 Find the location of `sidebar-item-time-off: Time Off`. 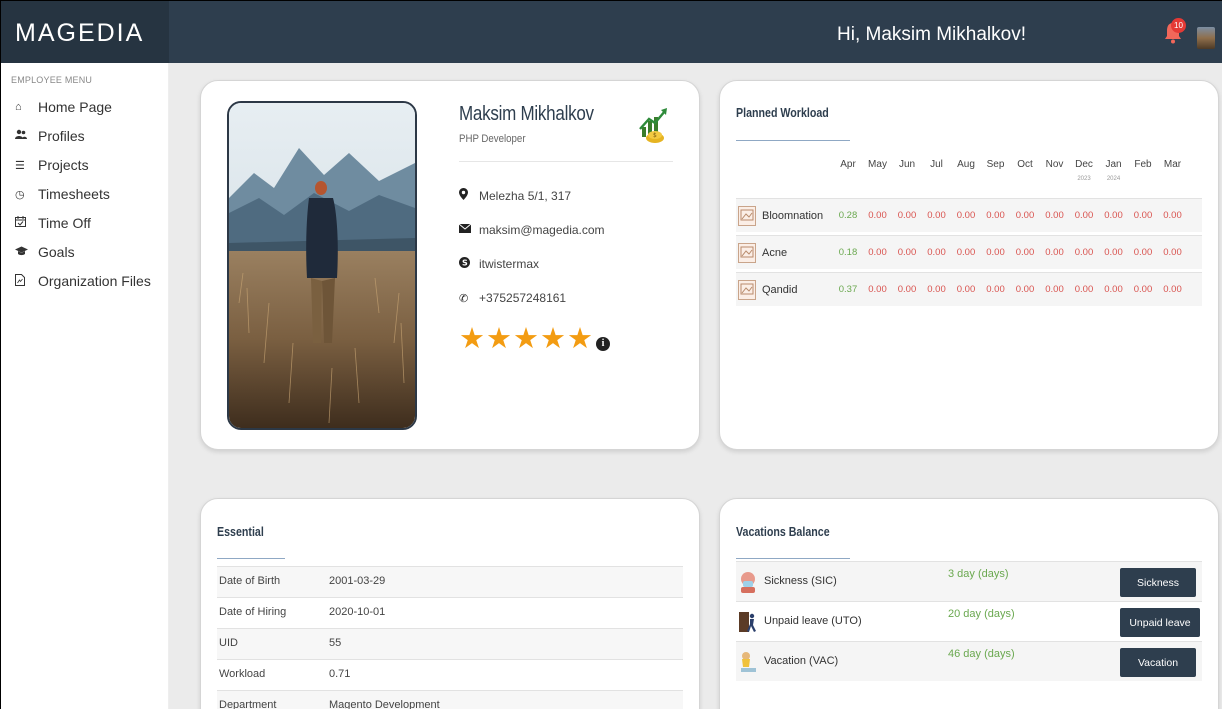

sidebar-item-time-off: Time Off is located at coordinates (53, 223).